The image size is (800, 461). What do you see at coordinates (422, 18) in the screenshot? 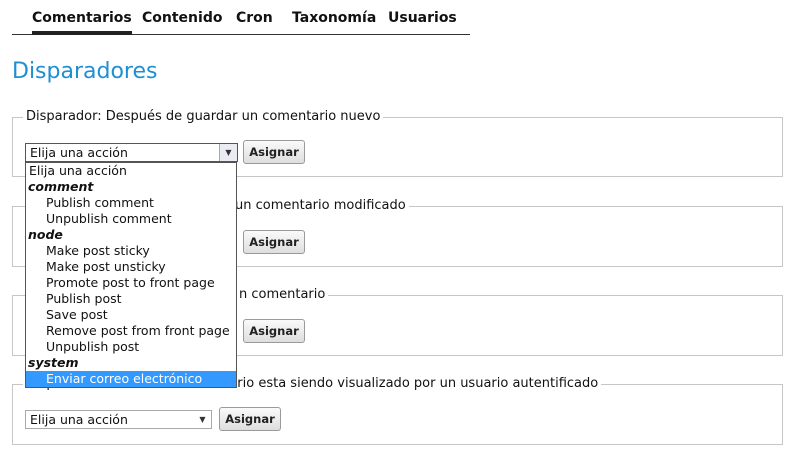
I see `tab-usuarios: Usuarios` at bounding box center [422, 18].